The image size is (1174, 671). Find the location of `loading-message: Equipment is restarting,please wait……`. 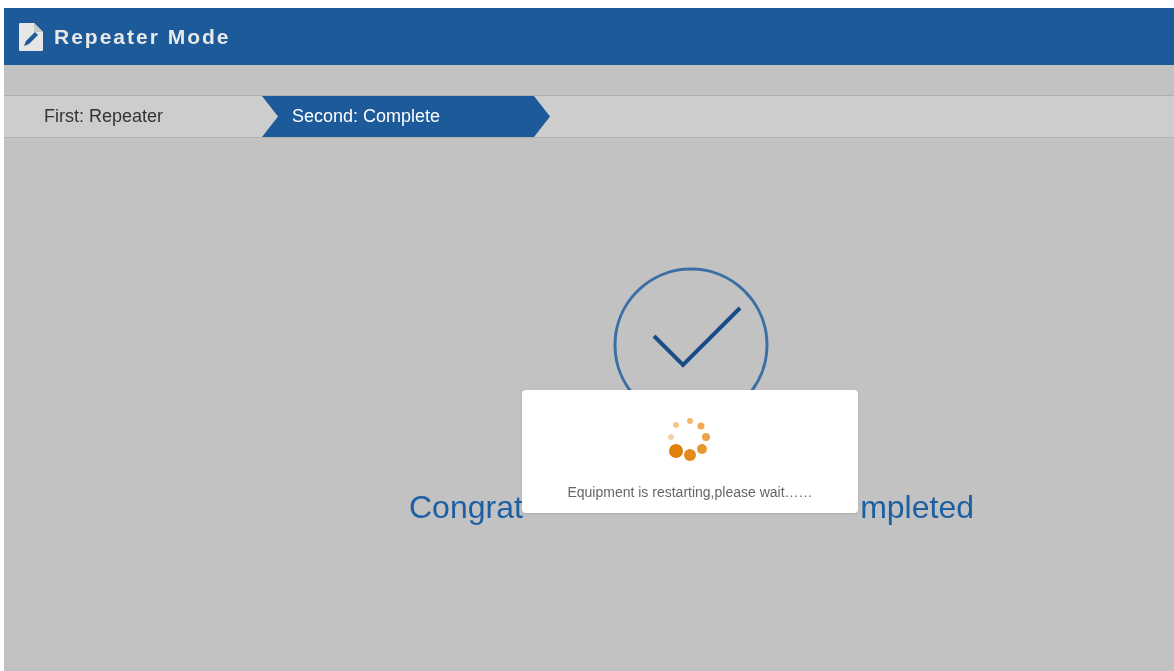

loading-message: Equipment is restarting,please wait…… is located at coordinates (690, 492).